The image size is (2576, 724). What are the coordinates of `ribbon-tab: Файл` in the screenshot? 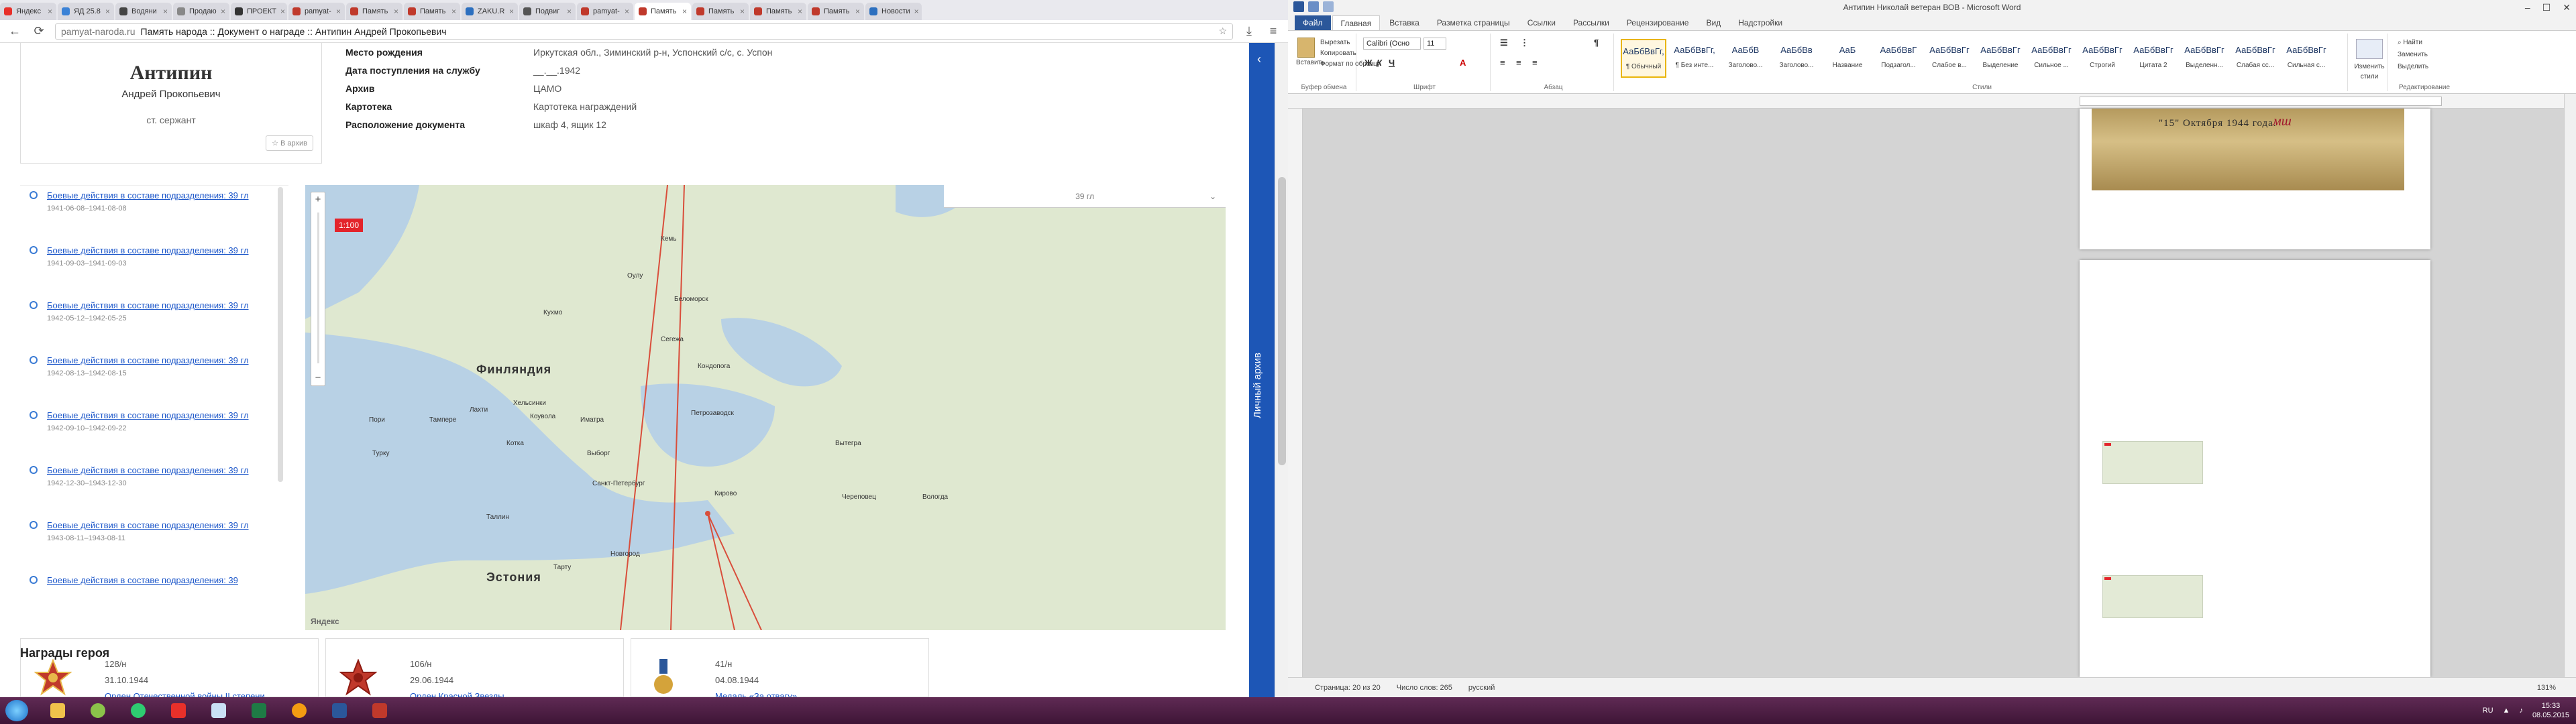 It's located at (1313, 22).